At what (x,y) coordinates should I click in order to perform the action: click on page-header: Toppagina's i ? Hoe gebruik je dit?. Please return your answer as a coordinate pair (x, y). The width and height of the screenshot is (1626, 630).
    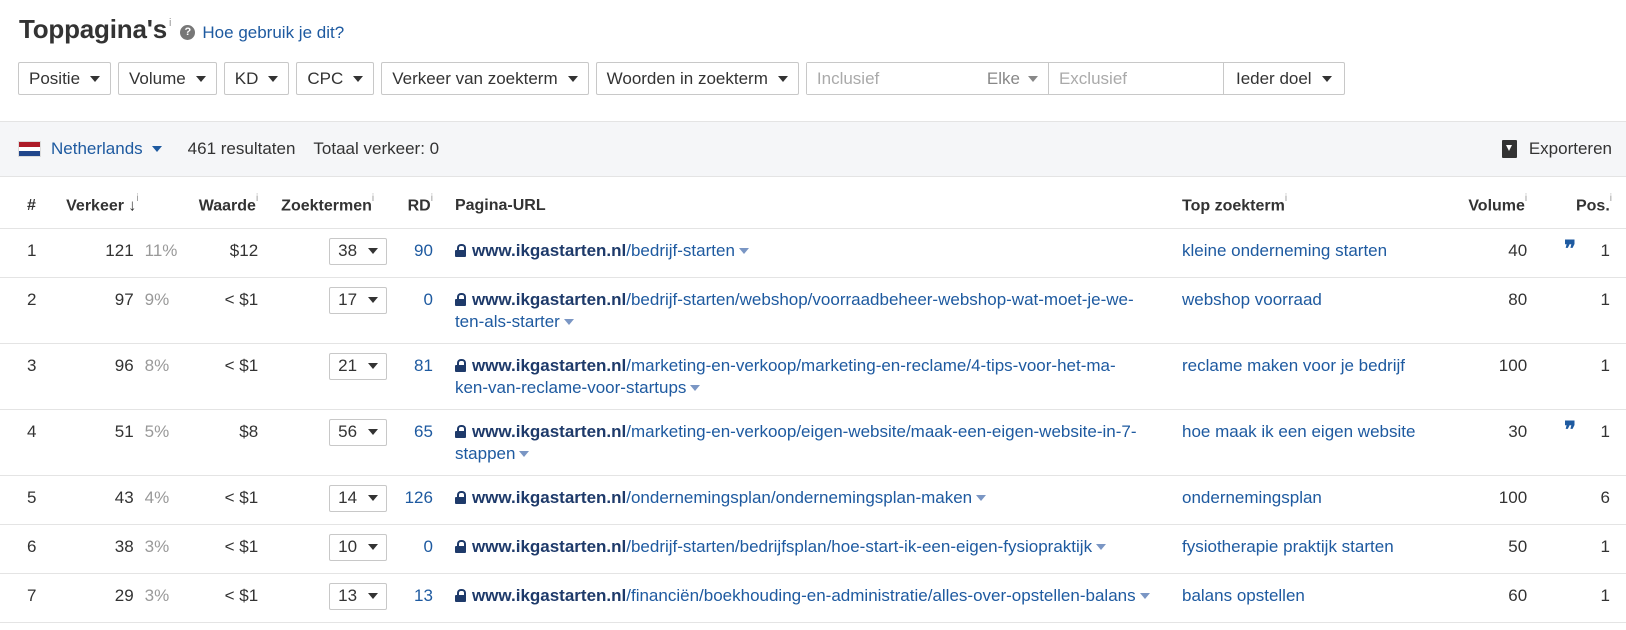
    Looking at the image, I should click on (181, 29).